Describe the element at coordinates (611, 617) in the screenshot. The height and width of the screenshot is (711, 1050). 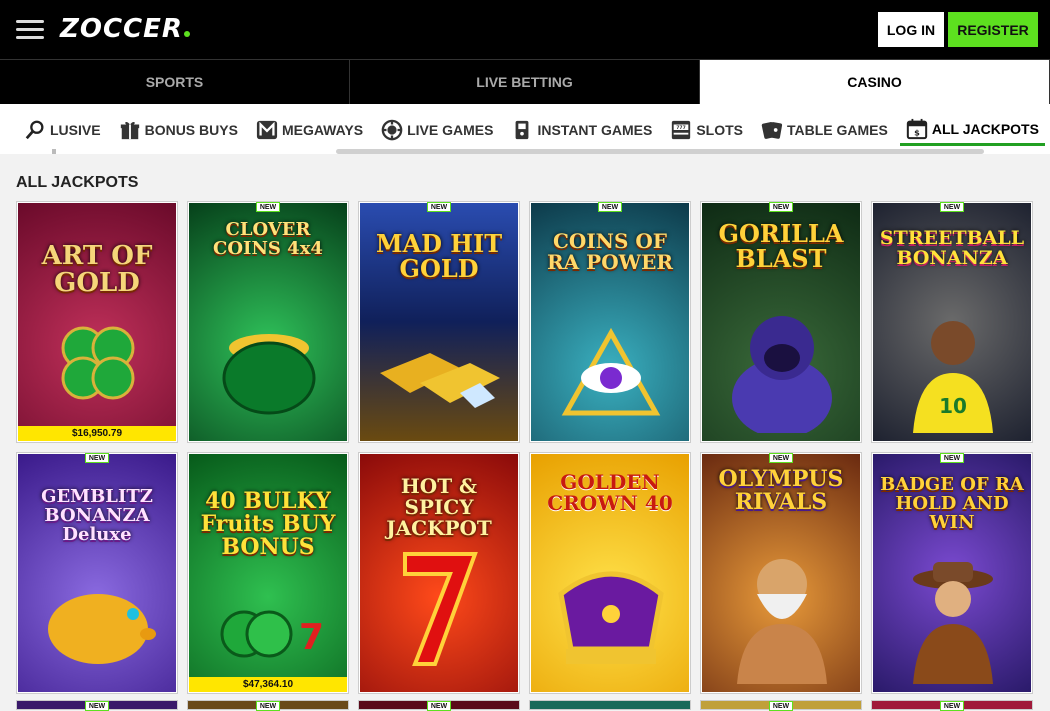
I see `crown-icon` at that location.